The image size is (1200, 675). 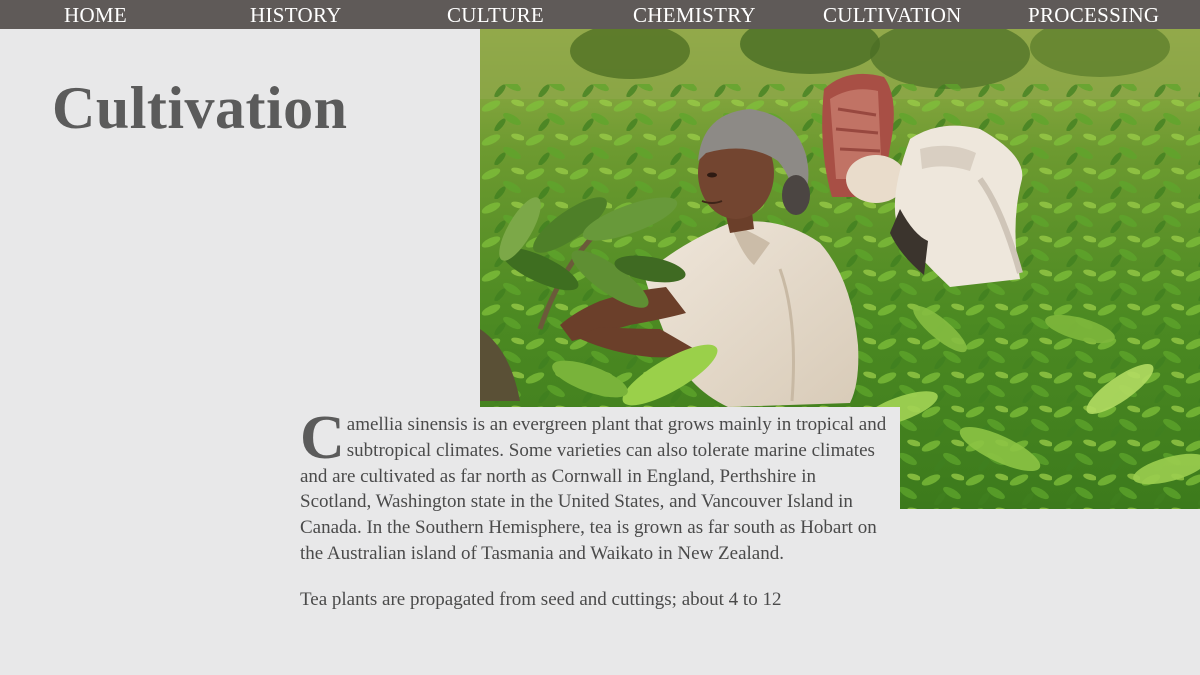 What do you see at coordinates (95, 14) in the screenshot?
I see `nav-home-link: HOME` at bounding box center [95, 14].